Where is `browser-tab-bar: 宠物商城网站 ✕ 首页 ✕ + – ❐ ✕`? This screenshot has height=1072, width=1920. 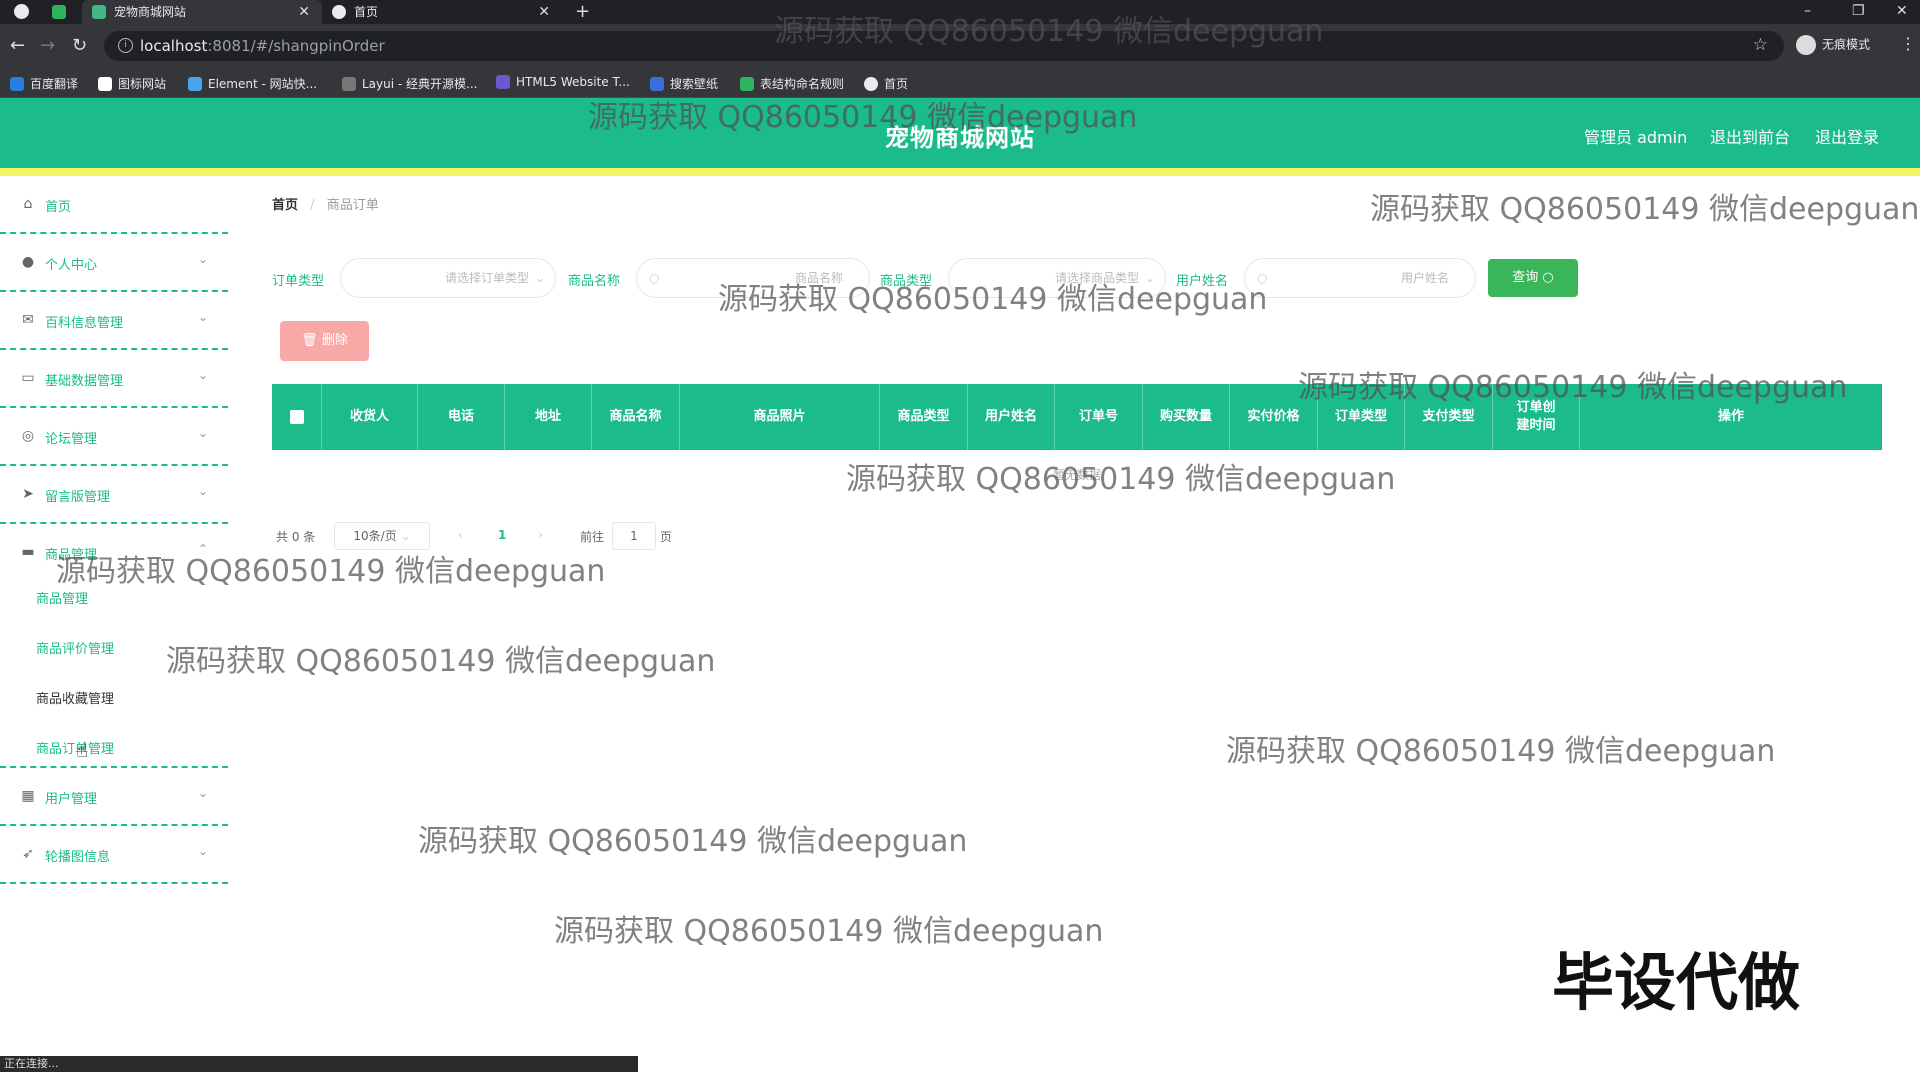 browser-tab-bar: 宠物商城网站 ✕ 首页 ✕ + – ❐ ✕ is located at coordinates (960, 12).